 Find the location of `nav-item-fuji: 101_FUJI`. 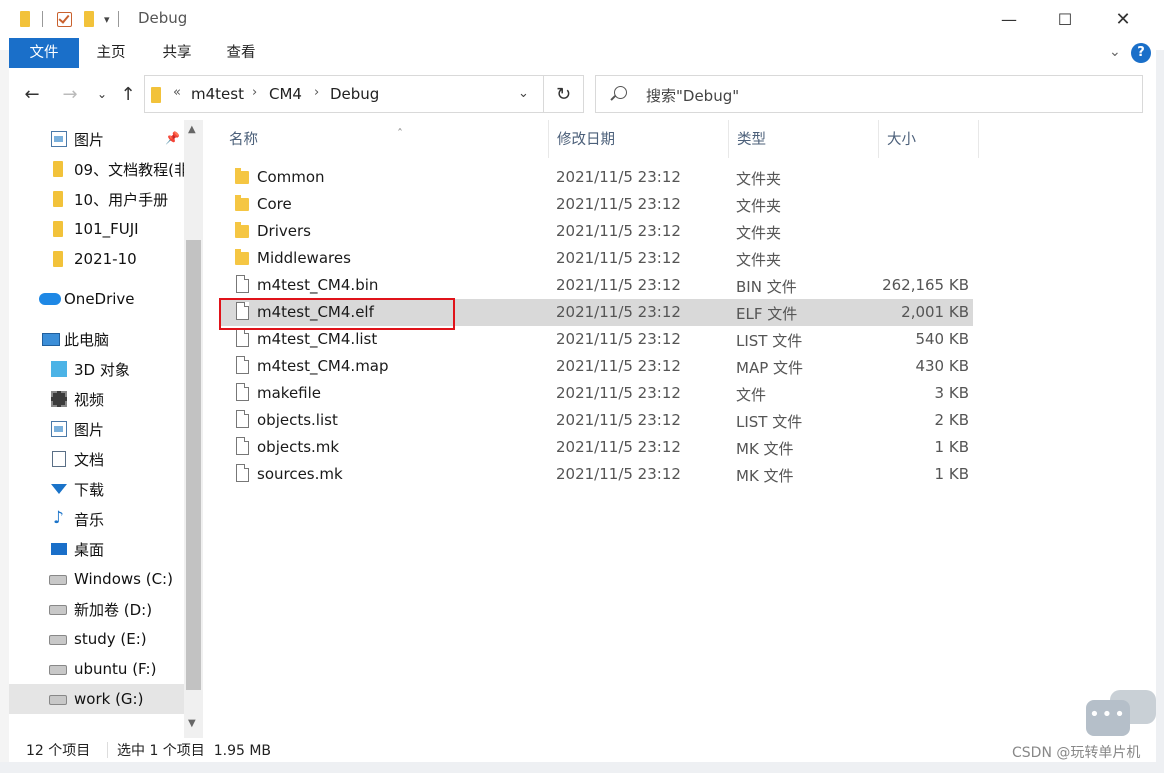

nav-item-fuji: 101_FUJI is located at coordinates (96, 229).